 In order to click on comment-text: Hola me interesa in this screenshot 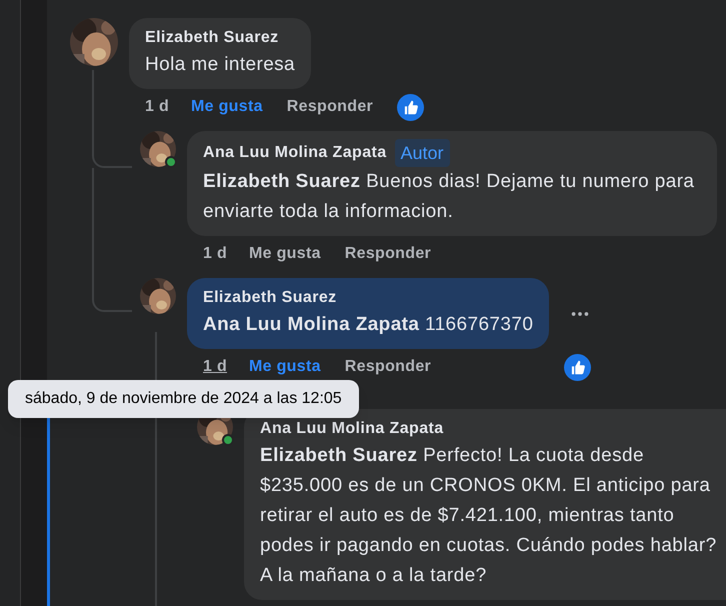, I will do `click(220, 65)`.